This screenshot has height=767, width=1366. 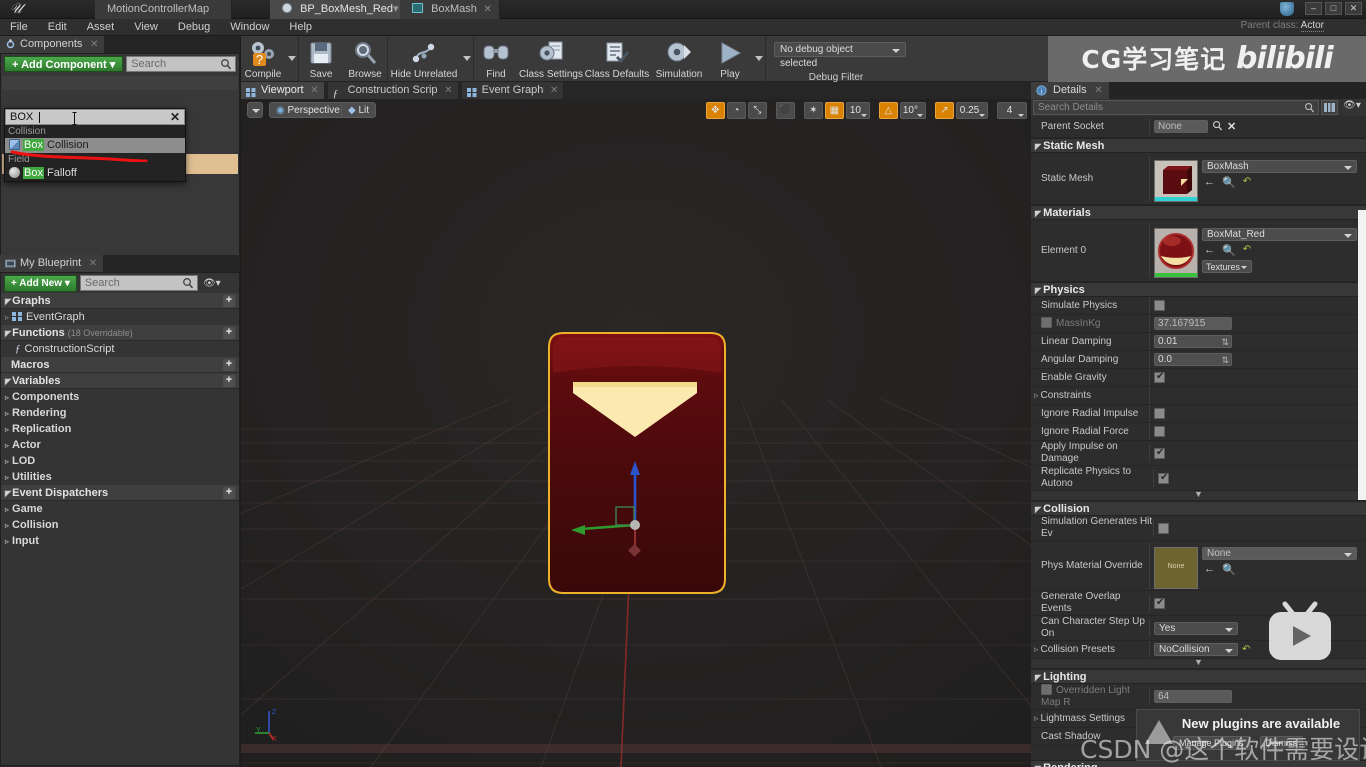 I want to click on view-lit-button: ◆ Lit, so click(x=359, y=110).